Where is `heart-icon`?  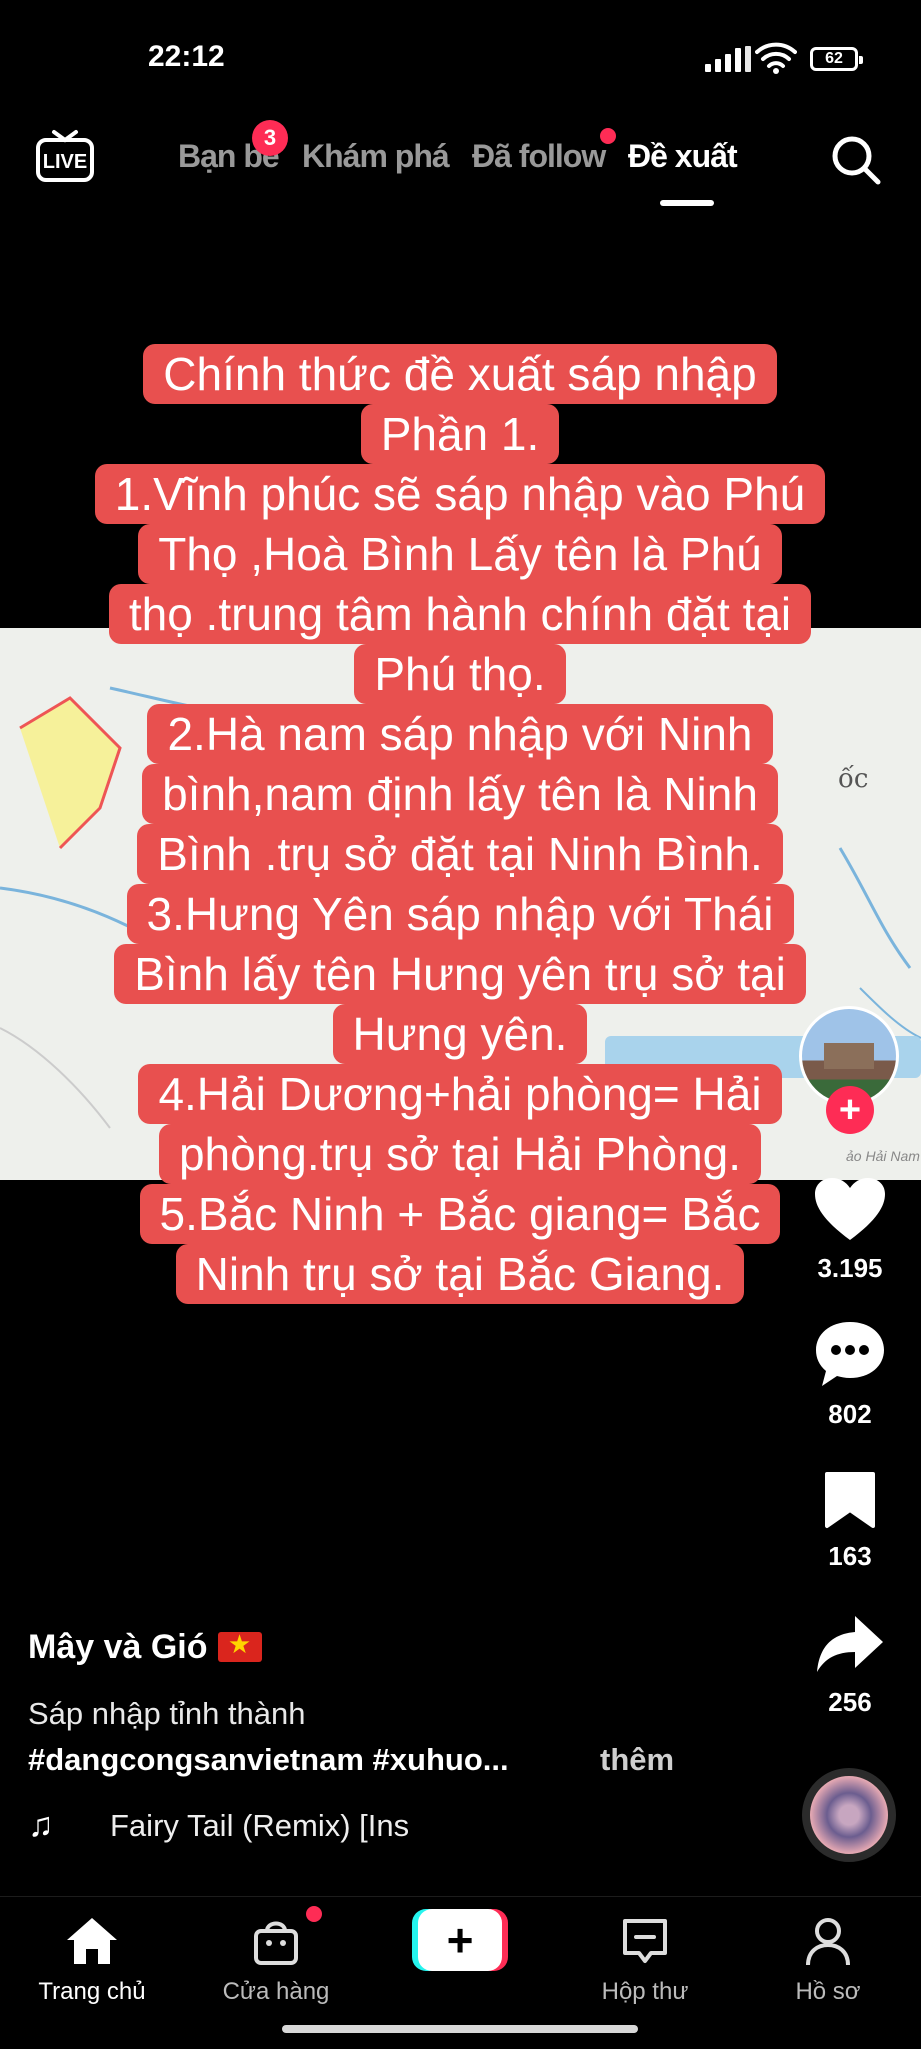 heart-icon is located at coordinates (850, 1209).